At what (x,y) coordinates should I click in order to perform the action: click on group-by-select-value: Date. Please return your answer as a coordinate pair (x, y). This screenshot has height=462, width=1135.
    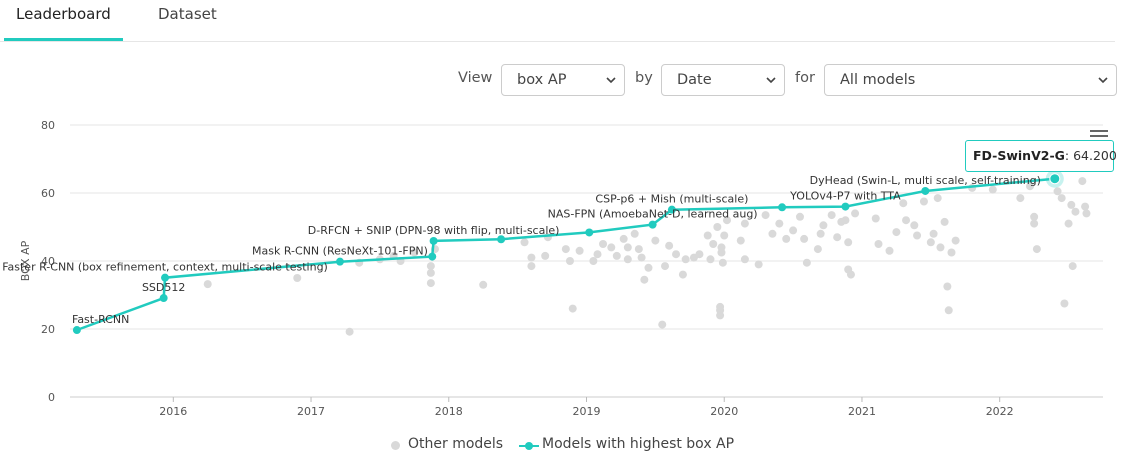
    Looking at the image, I should click on (694, 80).